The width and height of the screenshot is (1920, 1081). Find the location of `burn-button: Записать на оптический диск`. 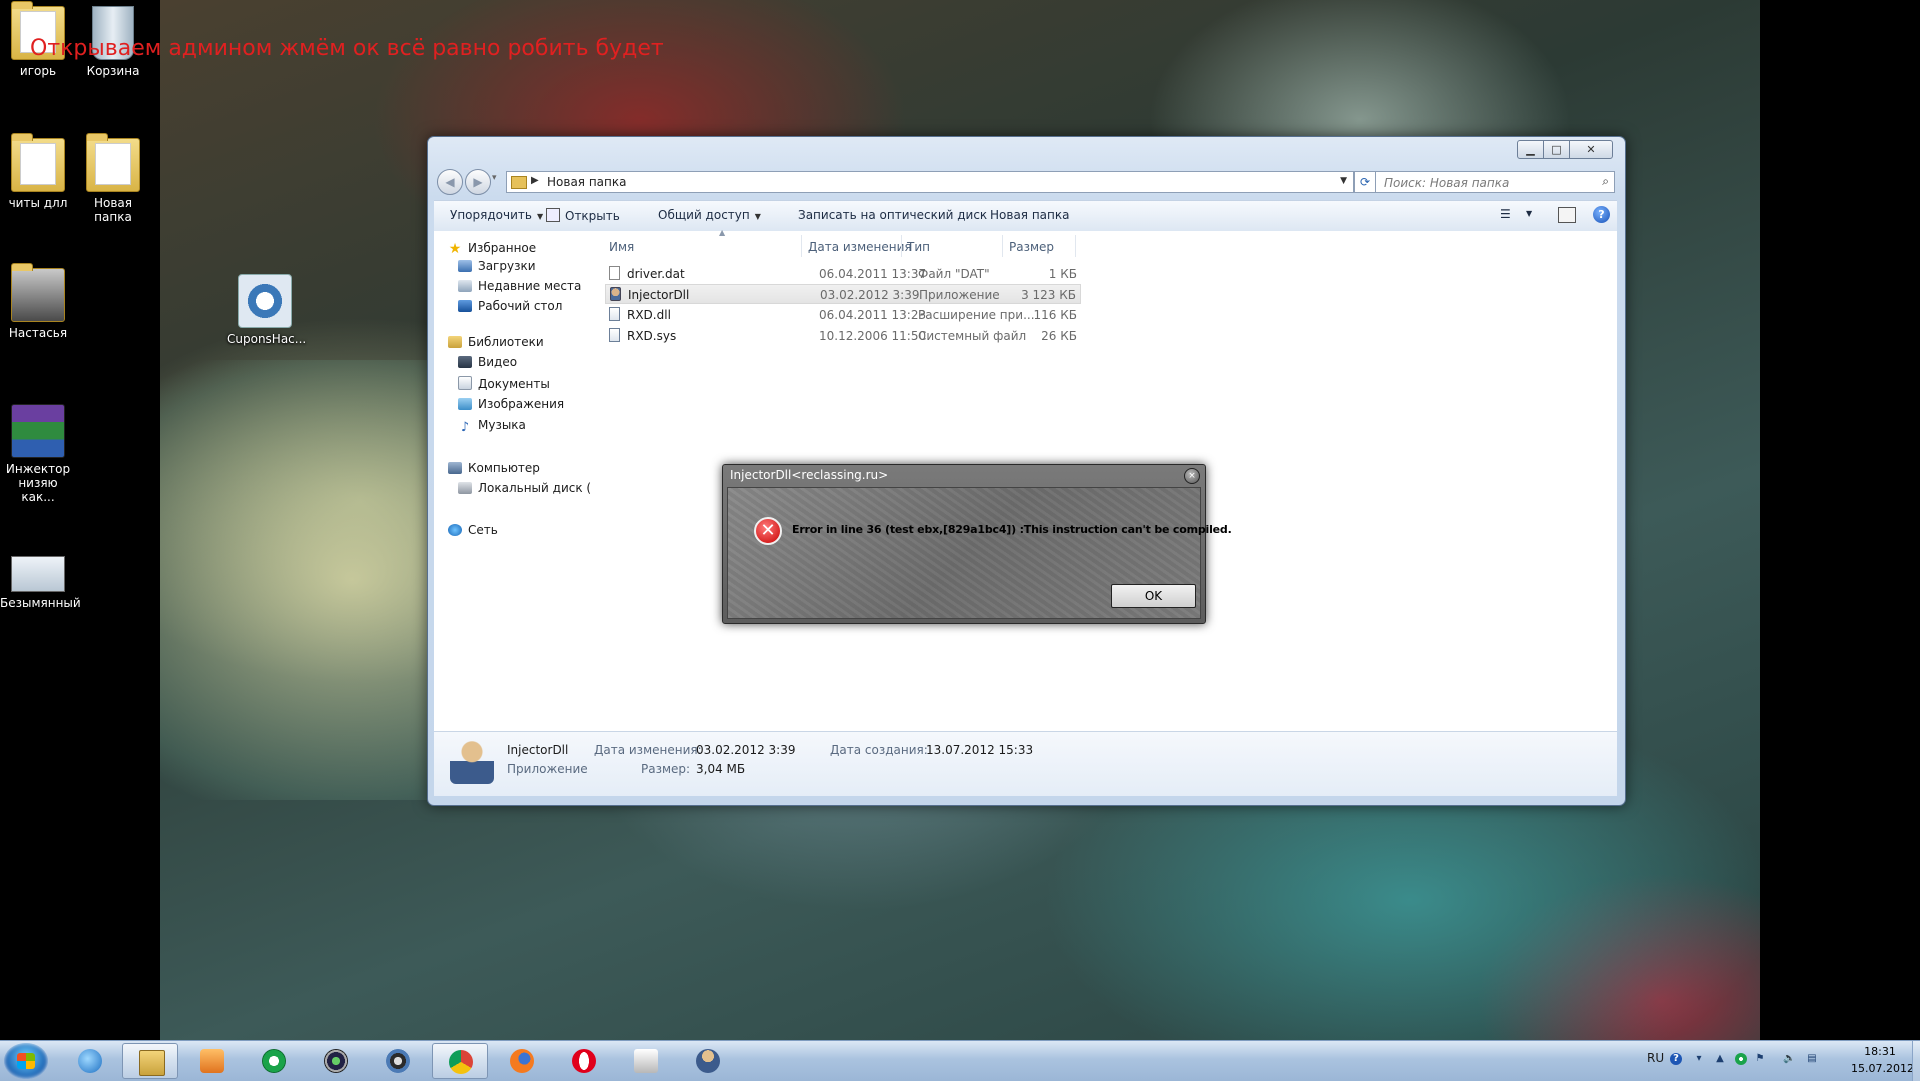

burn-button: Записать на оптический диск is located at coordinates (892, 215).